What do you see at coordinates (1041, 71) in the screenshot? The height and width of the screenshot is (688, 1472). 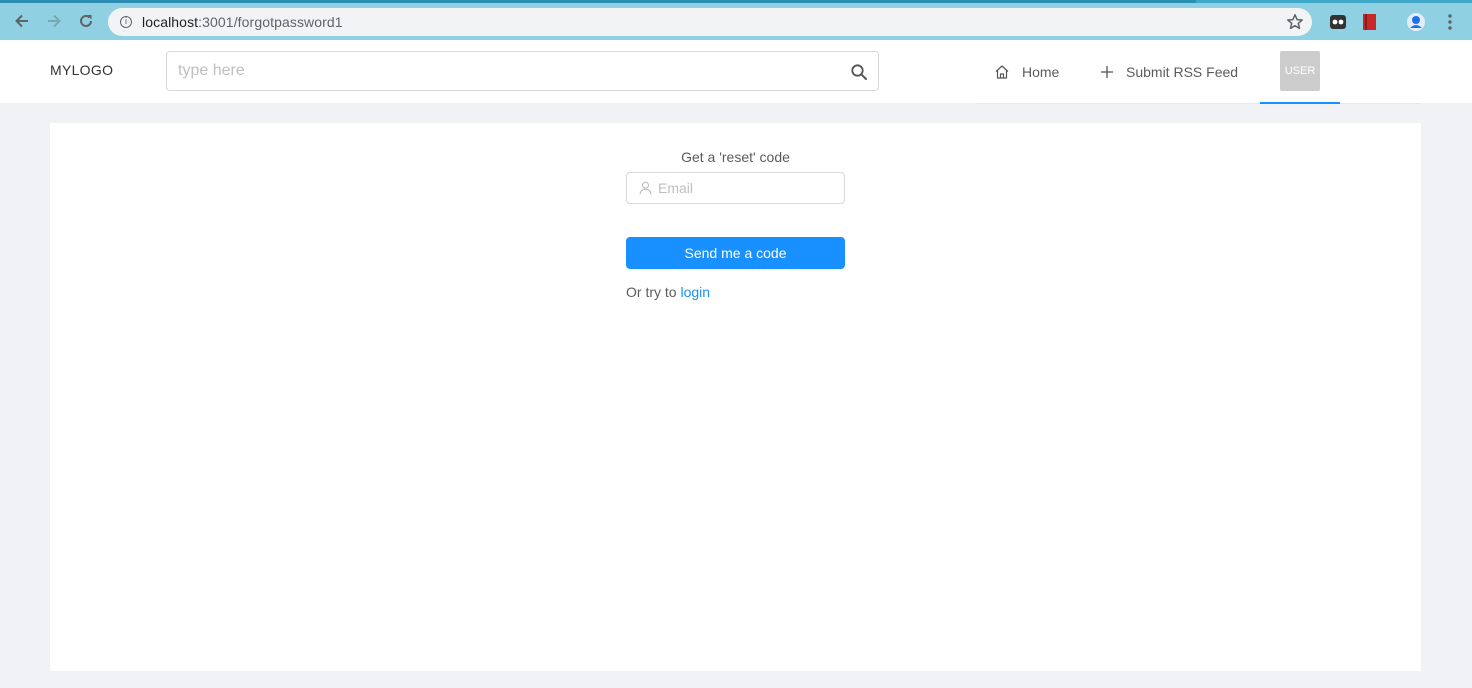 I see `nav-home-label: Home` at bounding box center [1041, 71].